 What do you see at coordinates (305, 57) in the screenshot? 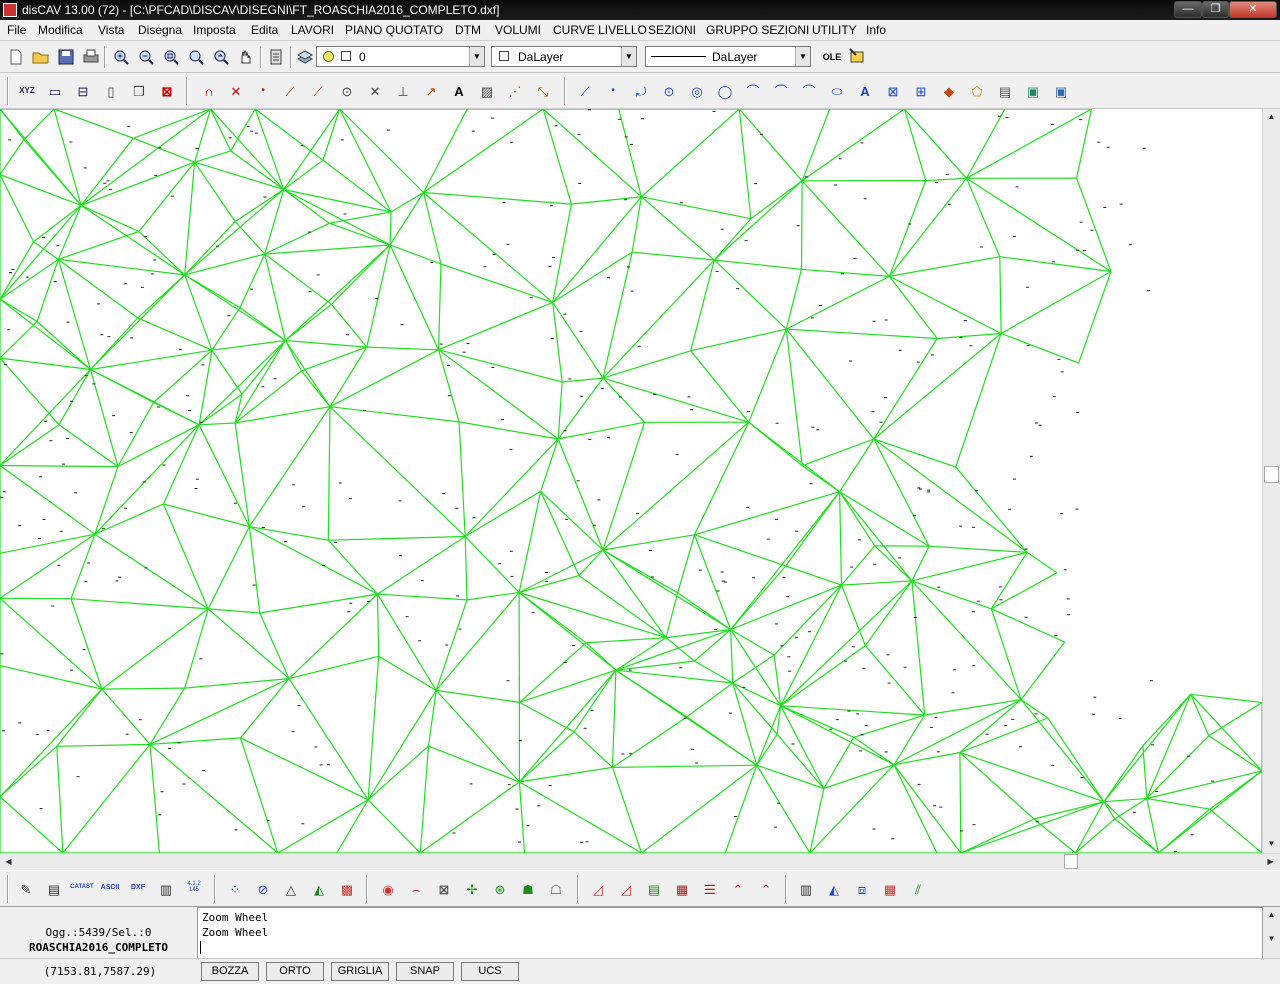
I see `layers-icon` at bounding box center [305, 57].